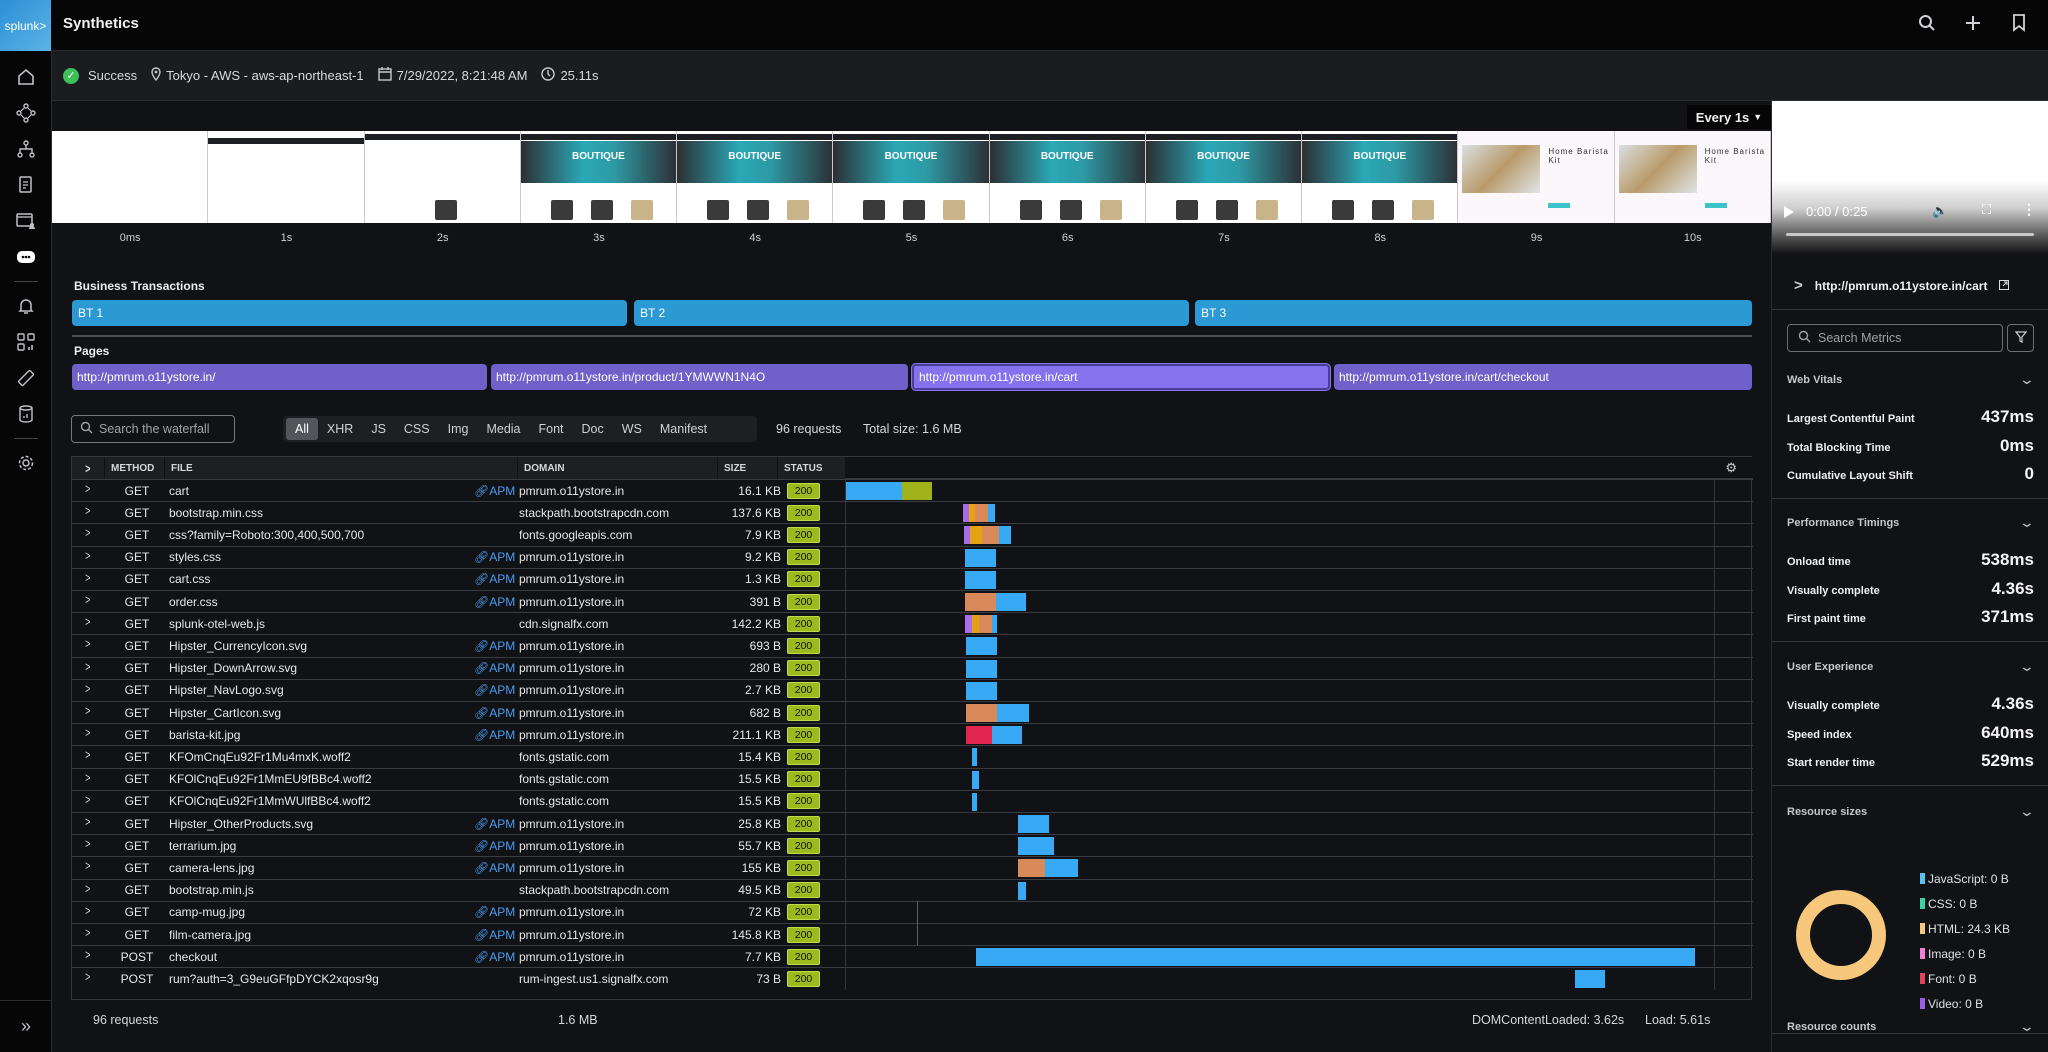  What do you see at coordinates (551, 429) in the screenshot?
I see `filter-tab-font: Font` at bounding box center [551, 429].